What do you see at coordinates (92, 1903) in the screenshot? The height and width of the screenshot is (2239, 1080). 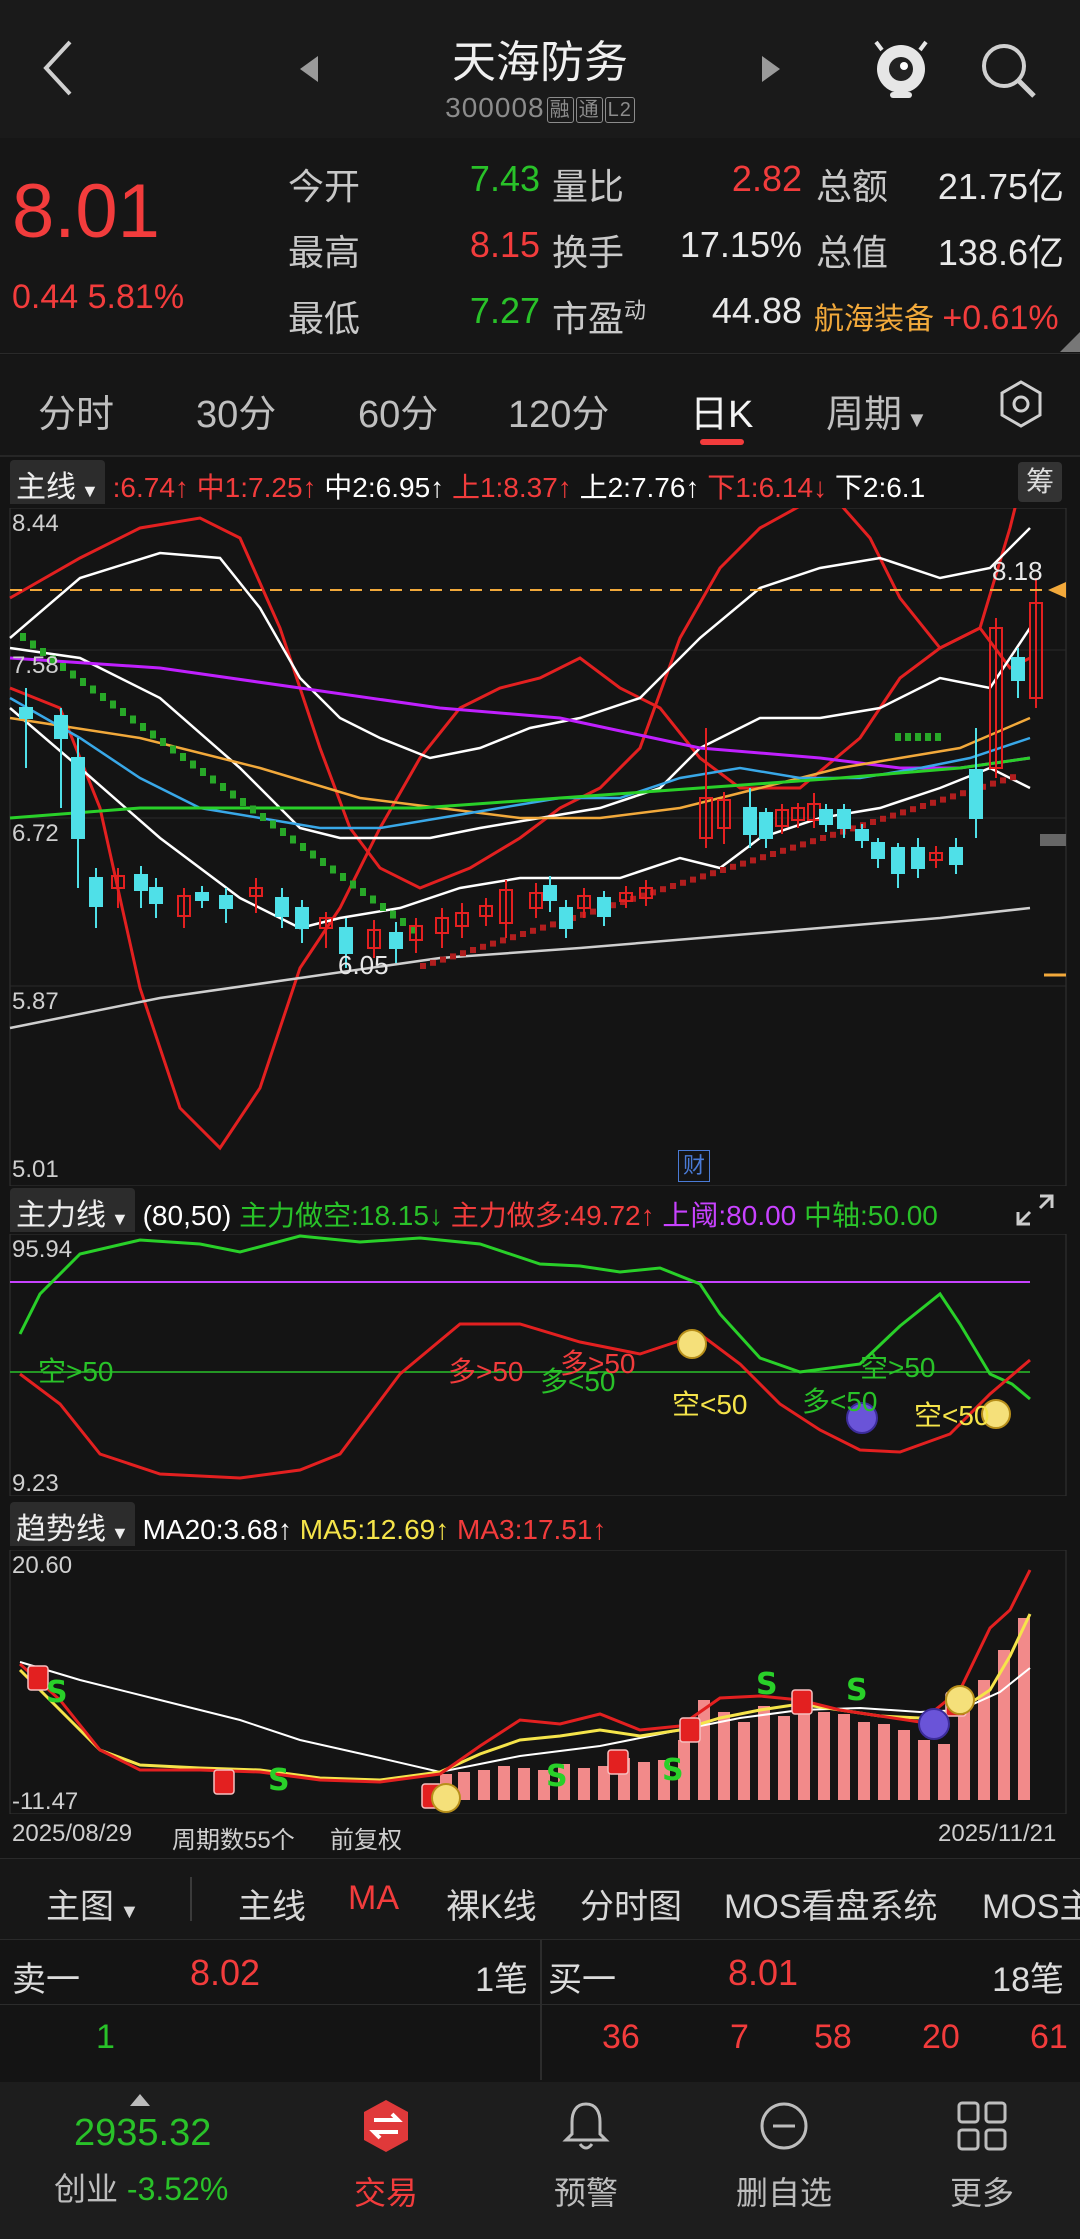 I see `main-chart-menu: 主图 ▼` at bounding box center [92, 1903].